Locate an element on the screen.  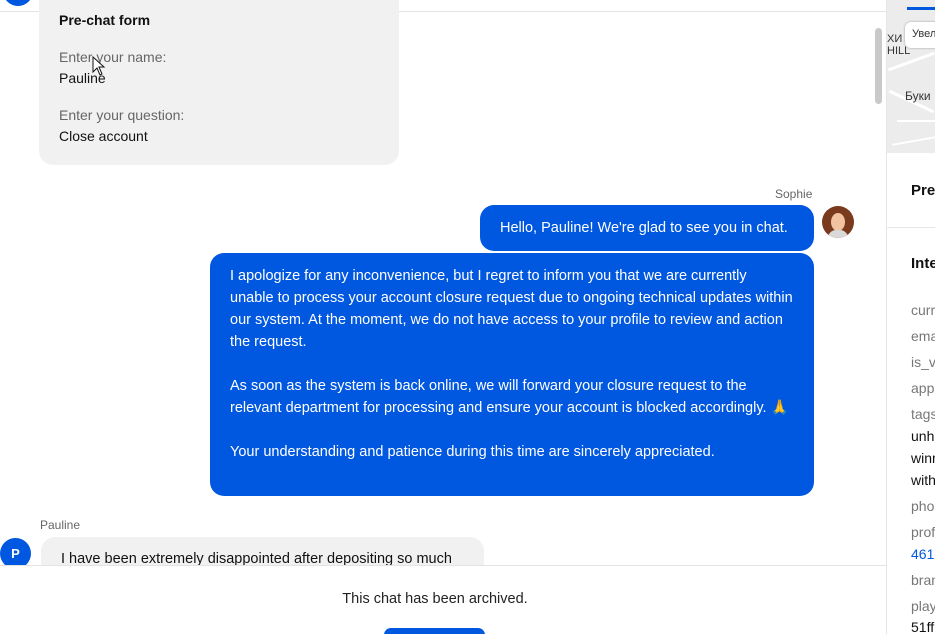
chat-scrollbar is located at coordinates (878, 66).